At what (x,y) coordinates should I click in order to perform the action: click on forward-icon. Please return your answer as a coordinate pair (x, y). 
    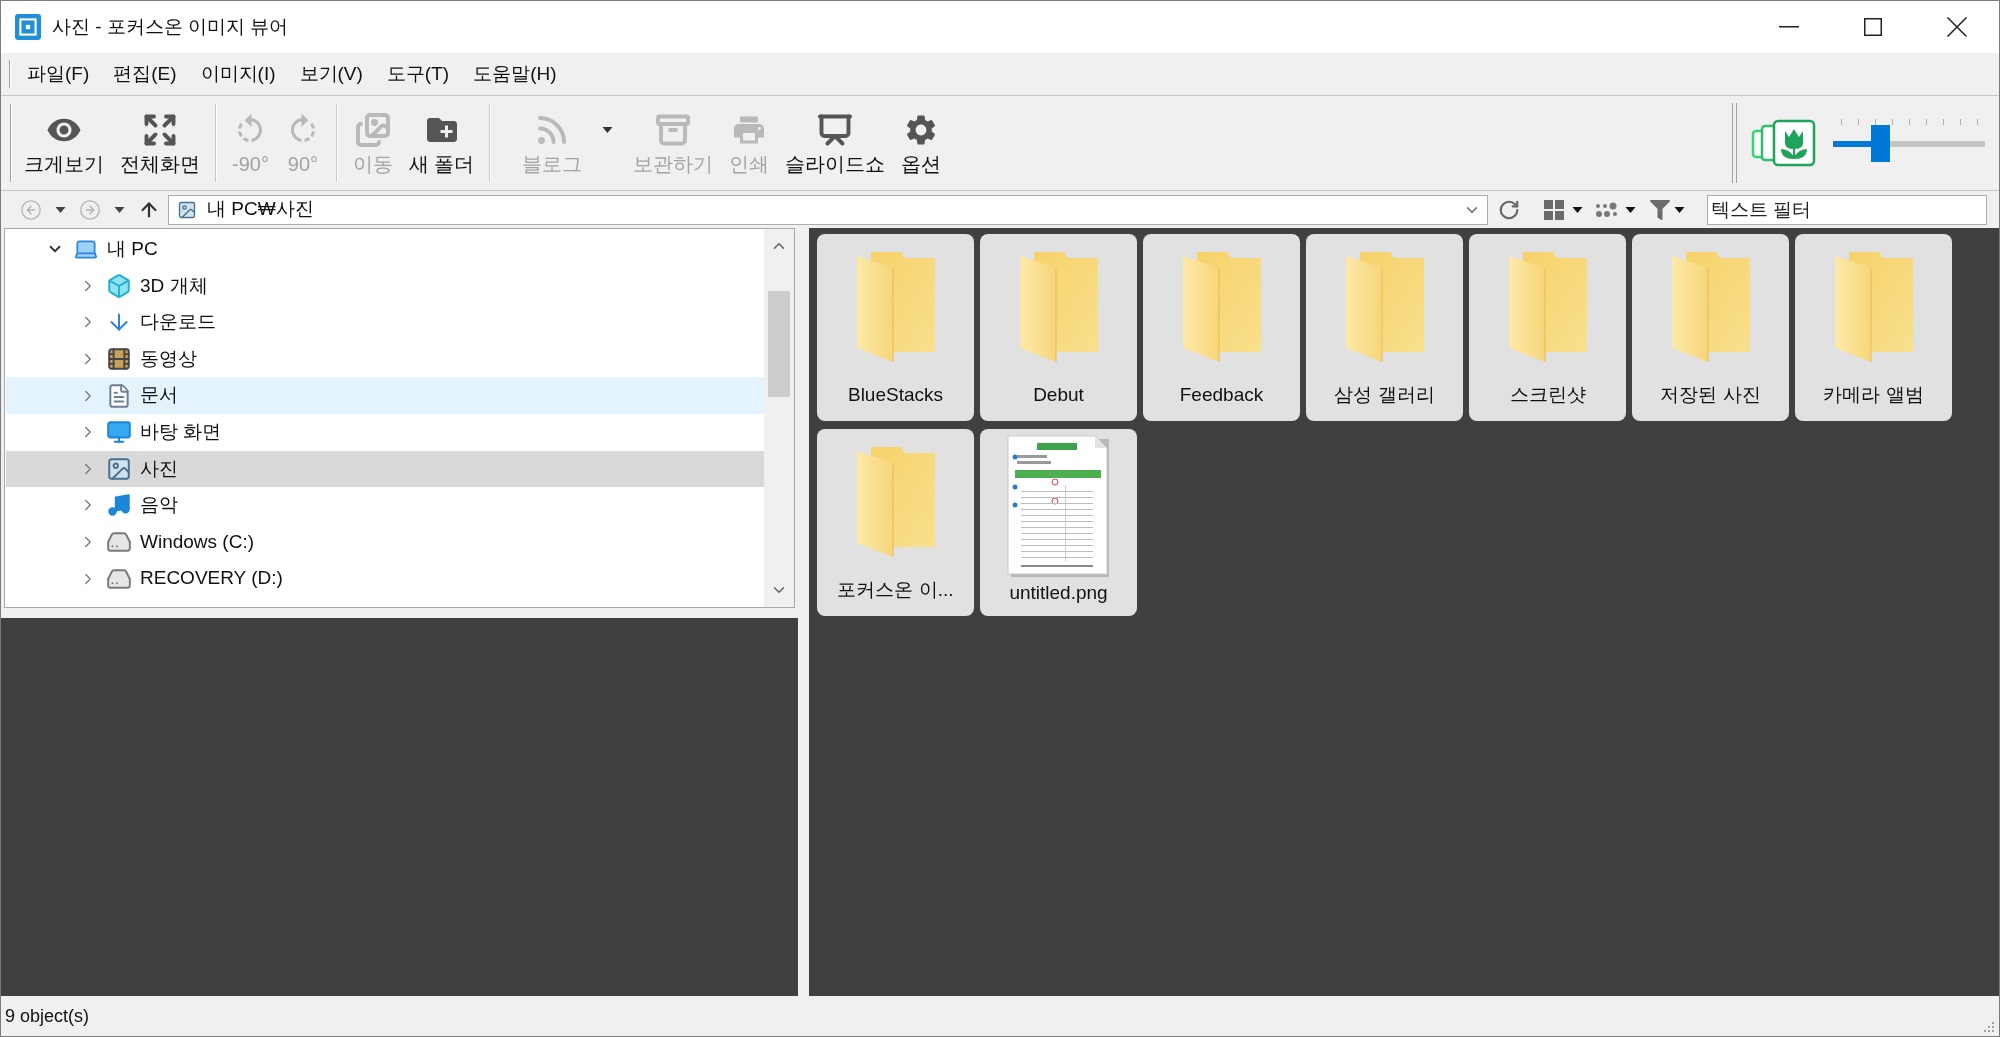
    Looking at the image, I should click on (90, 209).